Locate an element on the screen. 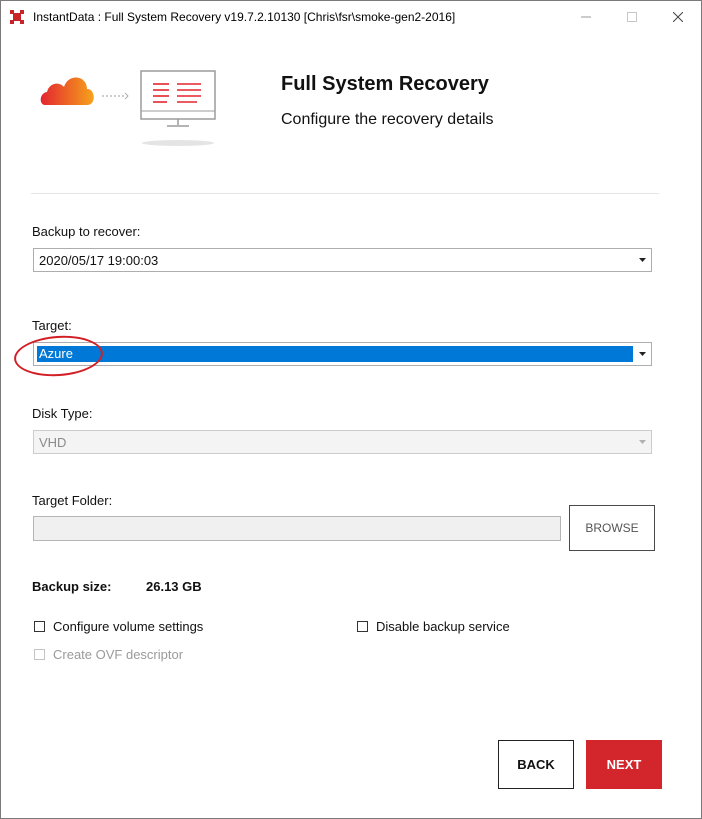 The image size is (702, 819). disk-type-label: Disk Type: is located at coordinates (62, 413).